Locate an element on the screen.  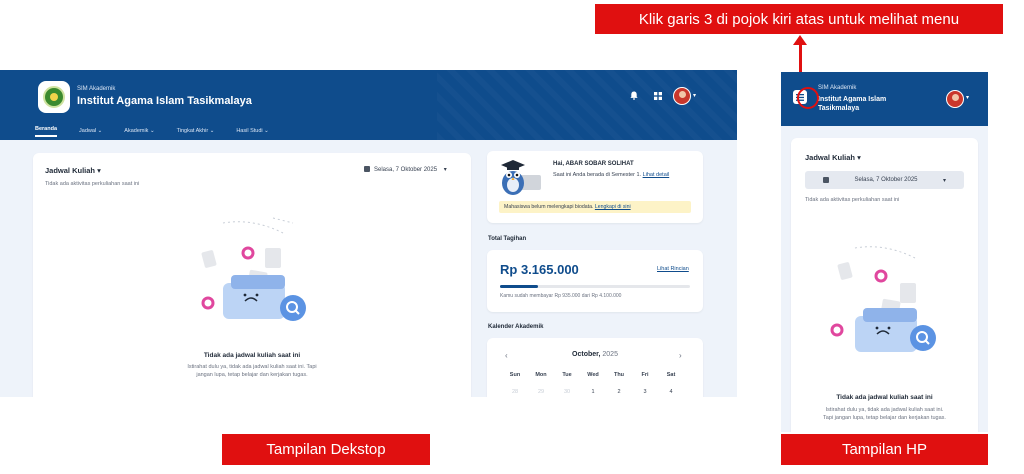
weekday: Wed is located at coordinates (593, 375).